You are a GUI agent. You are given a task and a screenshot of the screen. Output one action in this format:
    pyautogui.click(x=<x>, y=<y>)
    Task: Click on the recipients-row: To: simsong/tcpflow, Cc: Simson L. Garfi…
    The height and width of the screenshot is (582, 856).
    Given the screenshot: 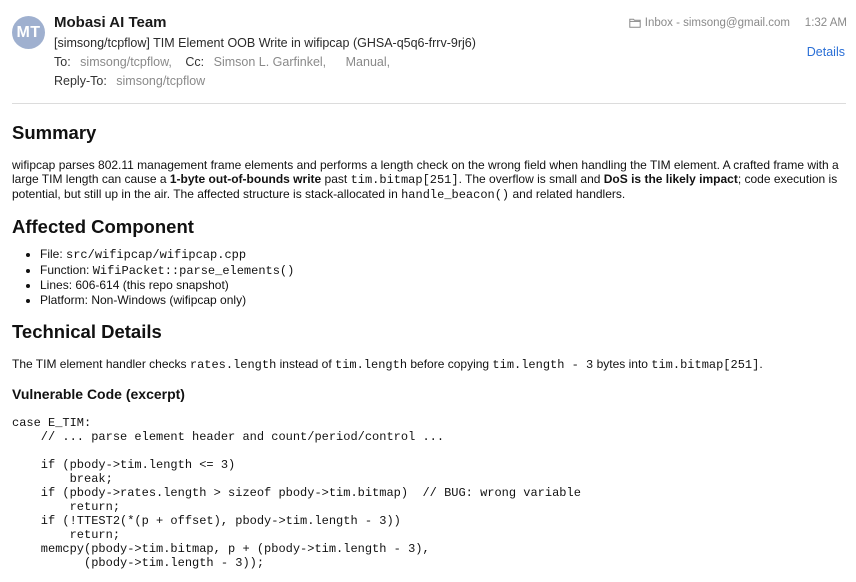 What is the action you would take?
    pyautogui.click(x=222, y=62)
    